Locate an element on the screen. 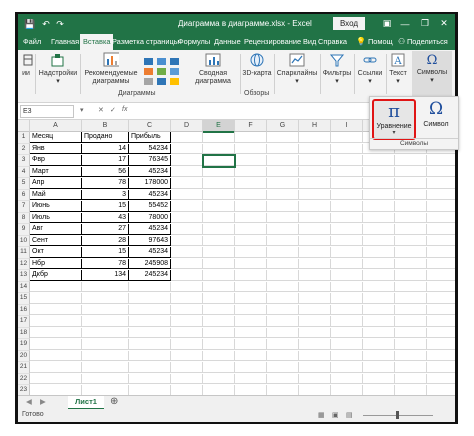  cell-i22 is located at coordinates (347, 378).